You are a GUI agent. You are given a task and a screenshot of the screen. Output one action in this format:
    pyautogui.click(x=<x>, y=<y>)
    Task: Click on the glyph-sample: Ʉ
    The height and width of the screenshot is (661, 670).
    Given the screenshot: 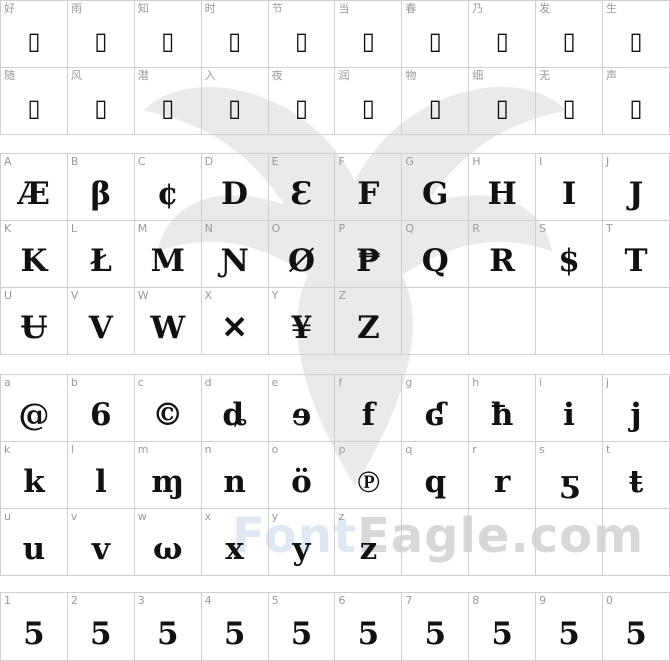 What is the action you would take?
    pyautogui.click(x=34, y=328)
    